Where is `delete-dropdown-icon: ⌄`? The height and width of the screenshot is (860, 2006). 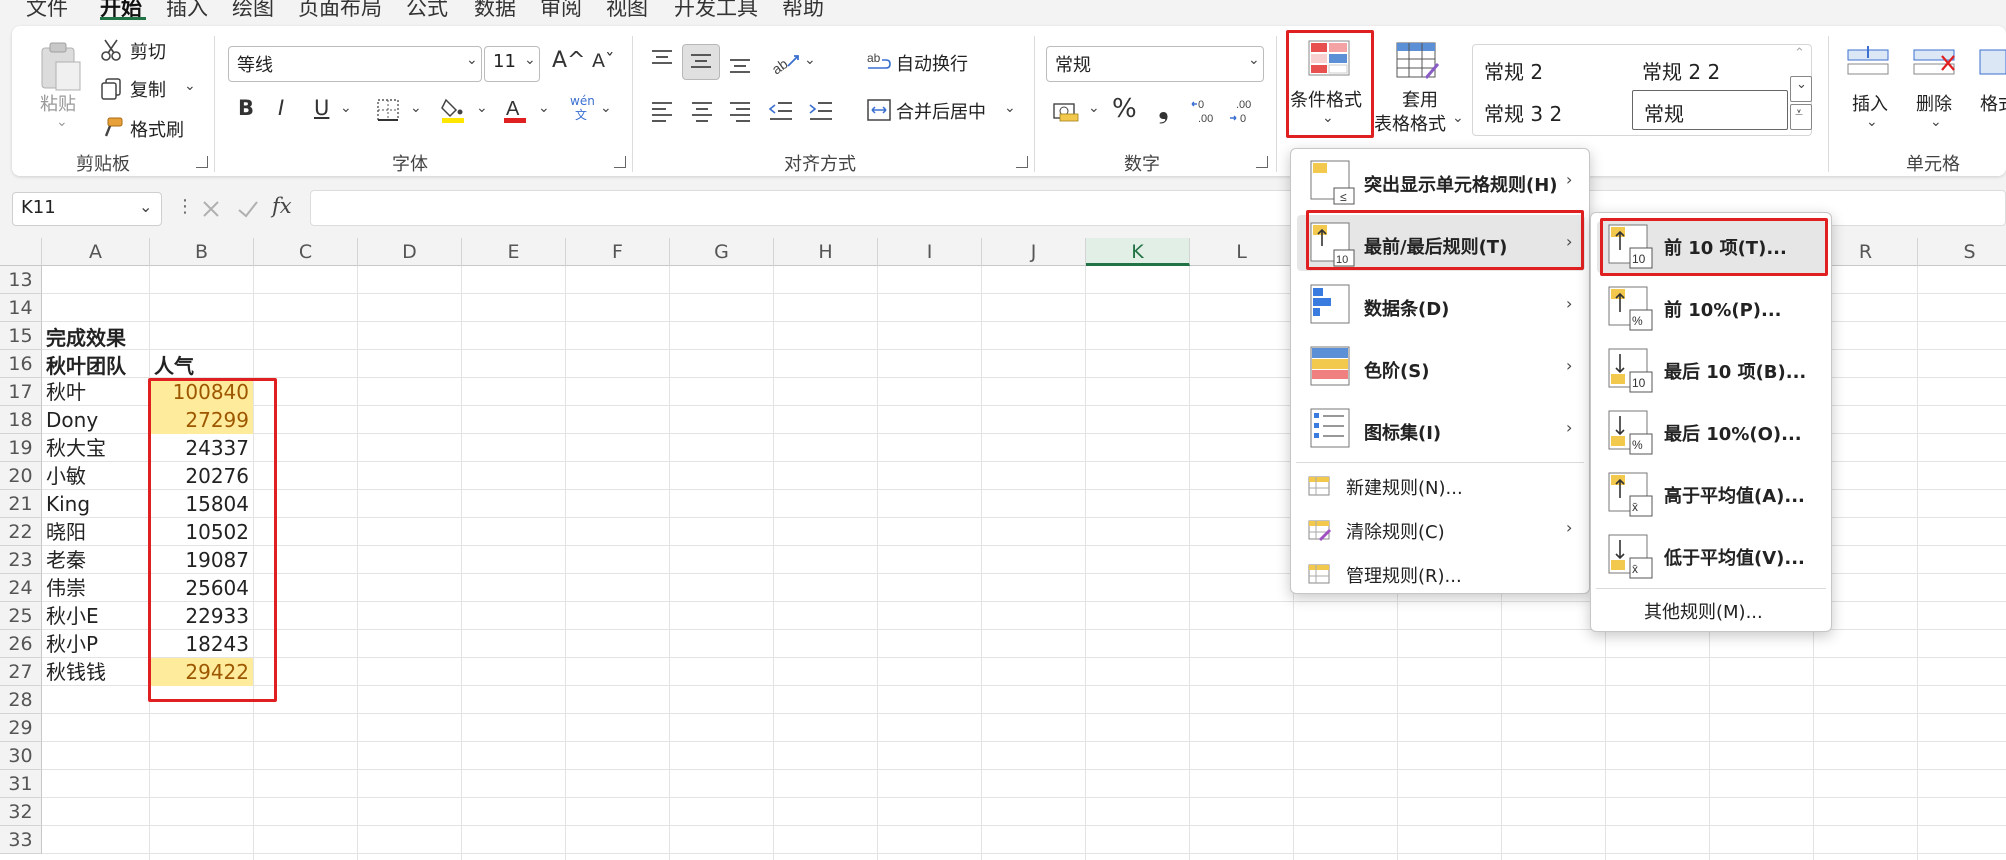
delete-dropdown-icon: ⌄ is located at coordinates (1936, 122).